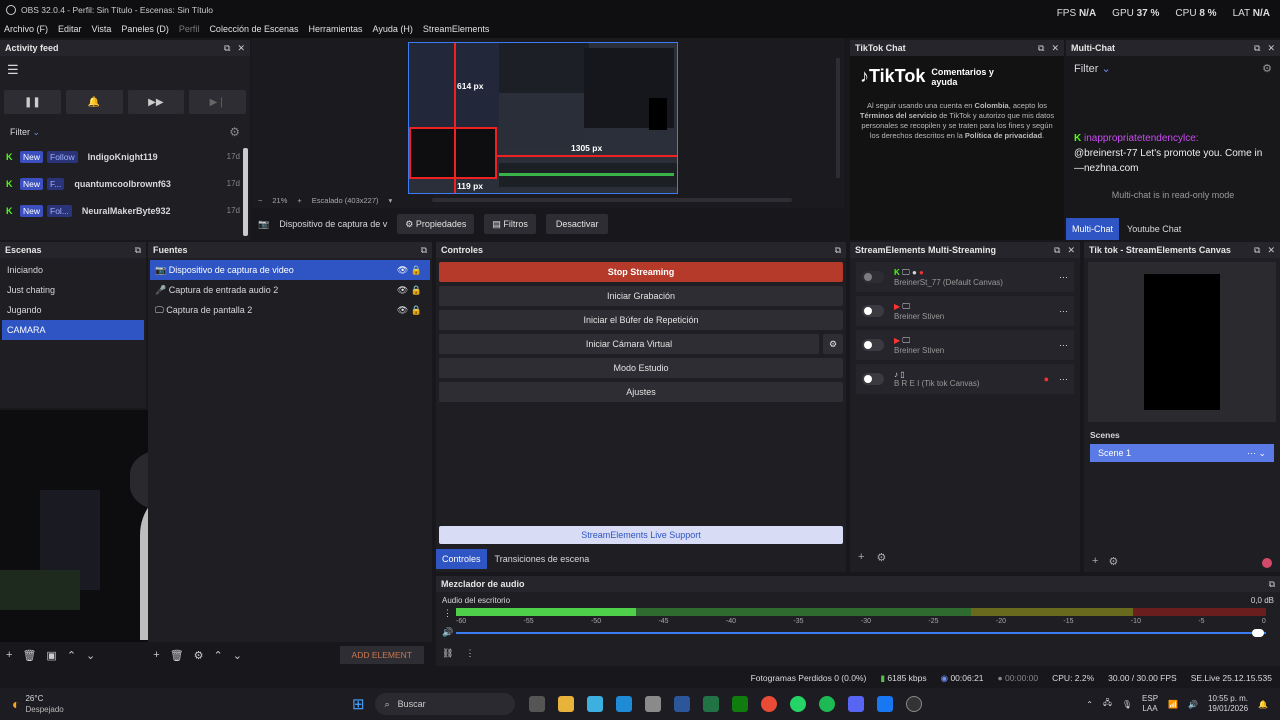  I want to click on menu-perfil: Perfil, so click(189, 29).